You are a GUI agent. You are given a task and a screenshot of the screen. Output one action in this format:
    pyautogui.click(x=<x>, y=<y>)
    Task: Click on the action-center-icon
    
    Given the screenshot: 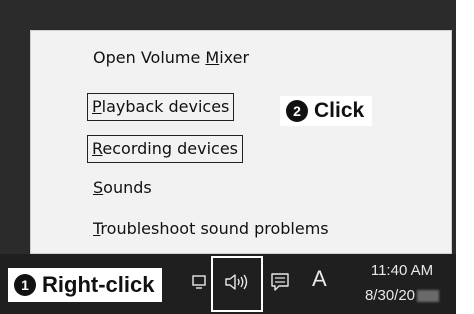 What is the action you would take?
    pyautogui.click(x=280, y=282)
    